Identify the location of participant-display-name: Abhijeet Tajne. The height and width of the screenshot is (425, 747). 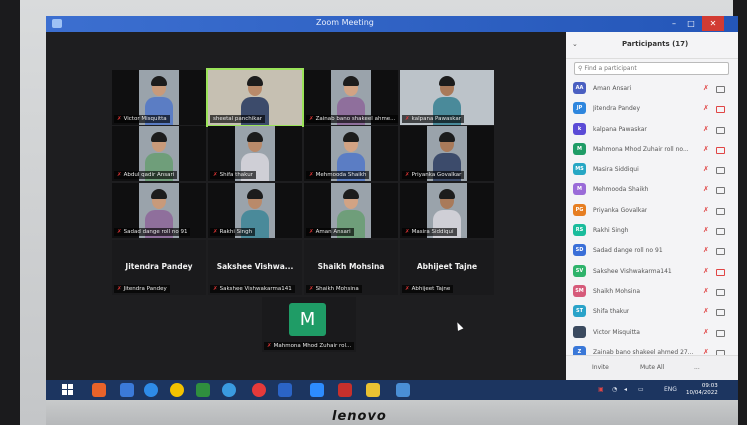
(447, 266).